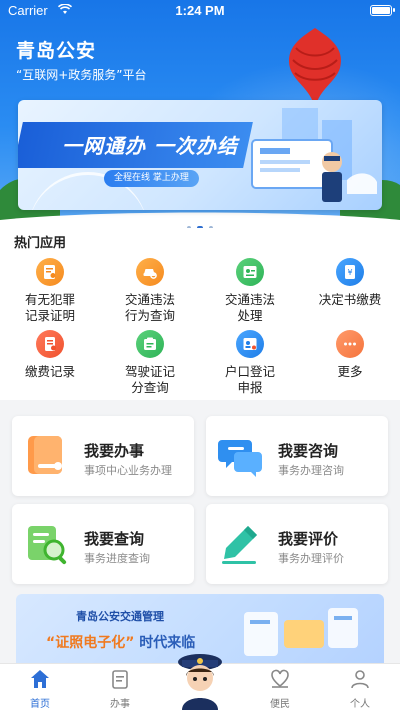 The image size is (400, 710). I want to click on search-doc-icon, so click(47, 545).